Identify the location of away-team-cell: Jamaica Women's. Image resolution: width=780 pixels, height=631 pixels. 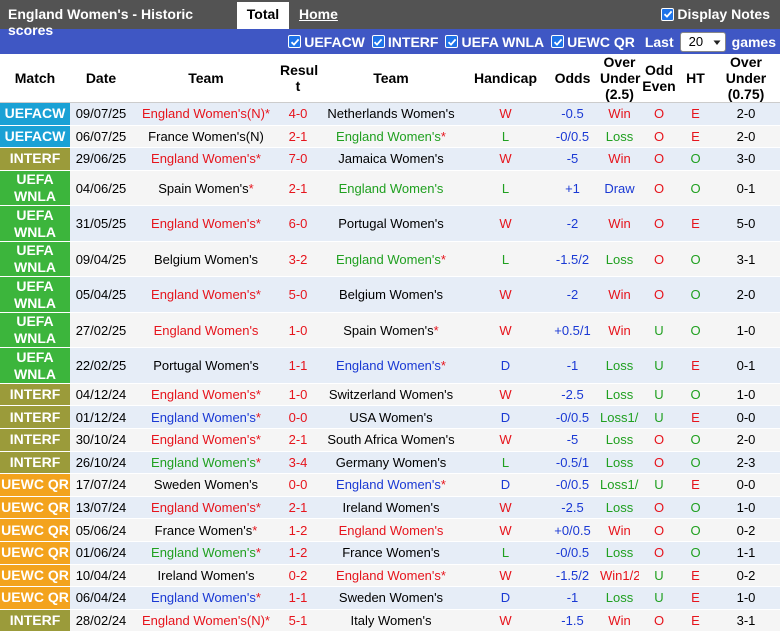
(391, 159).